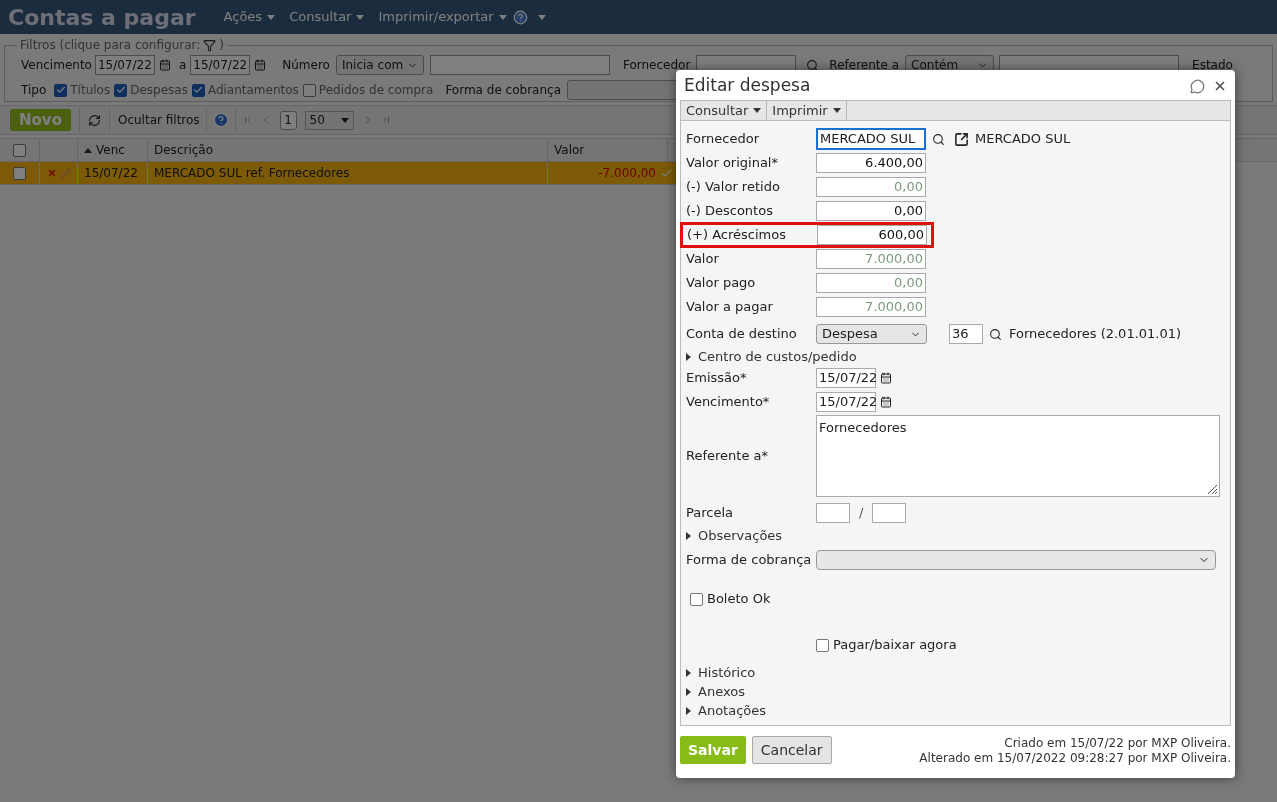  What do you see at coordinates (221, 45) in the screenshot?
I see `legend-paren: )` at bounding box center [221, 45].